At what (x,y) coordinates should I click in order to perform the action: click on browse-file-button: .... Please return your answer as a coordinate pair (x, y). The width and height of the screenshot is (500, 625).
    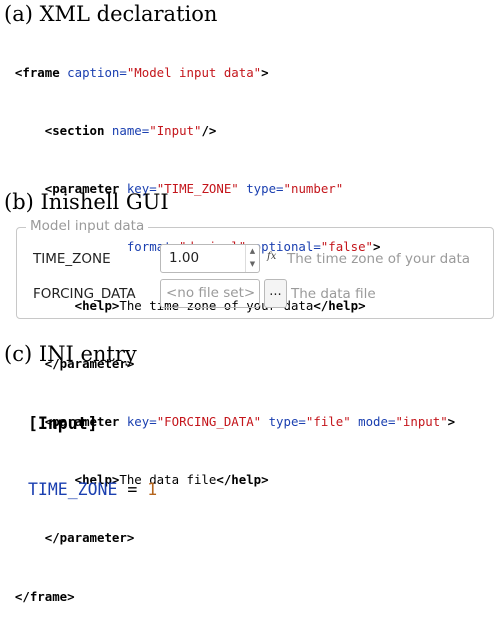
    Looking at the image, I should click on (275, 293).